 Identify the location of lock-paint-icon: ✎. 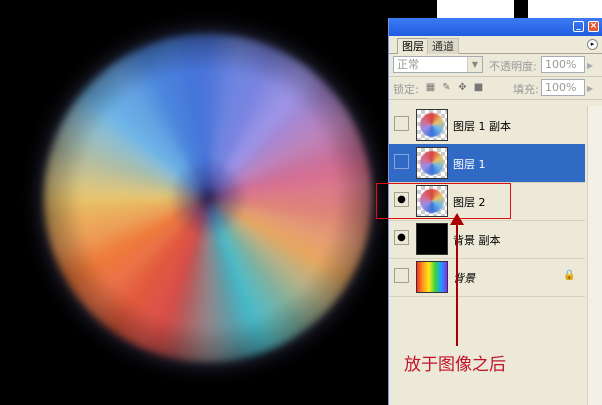
(446, 87).